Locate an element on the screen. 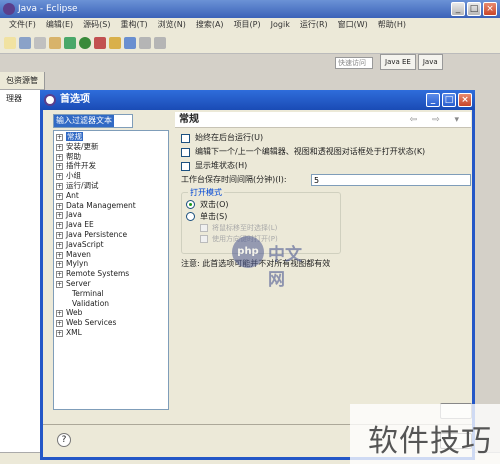 Image resolution: width=500 pixels, height=464 pixels. dialog-minimize-button: _ is located at coordinates (433, 100).